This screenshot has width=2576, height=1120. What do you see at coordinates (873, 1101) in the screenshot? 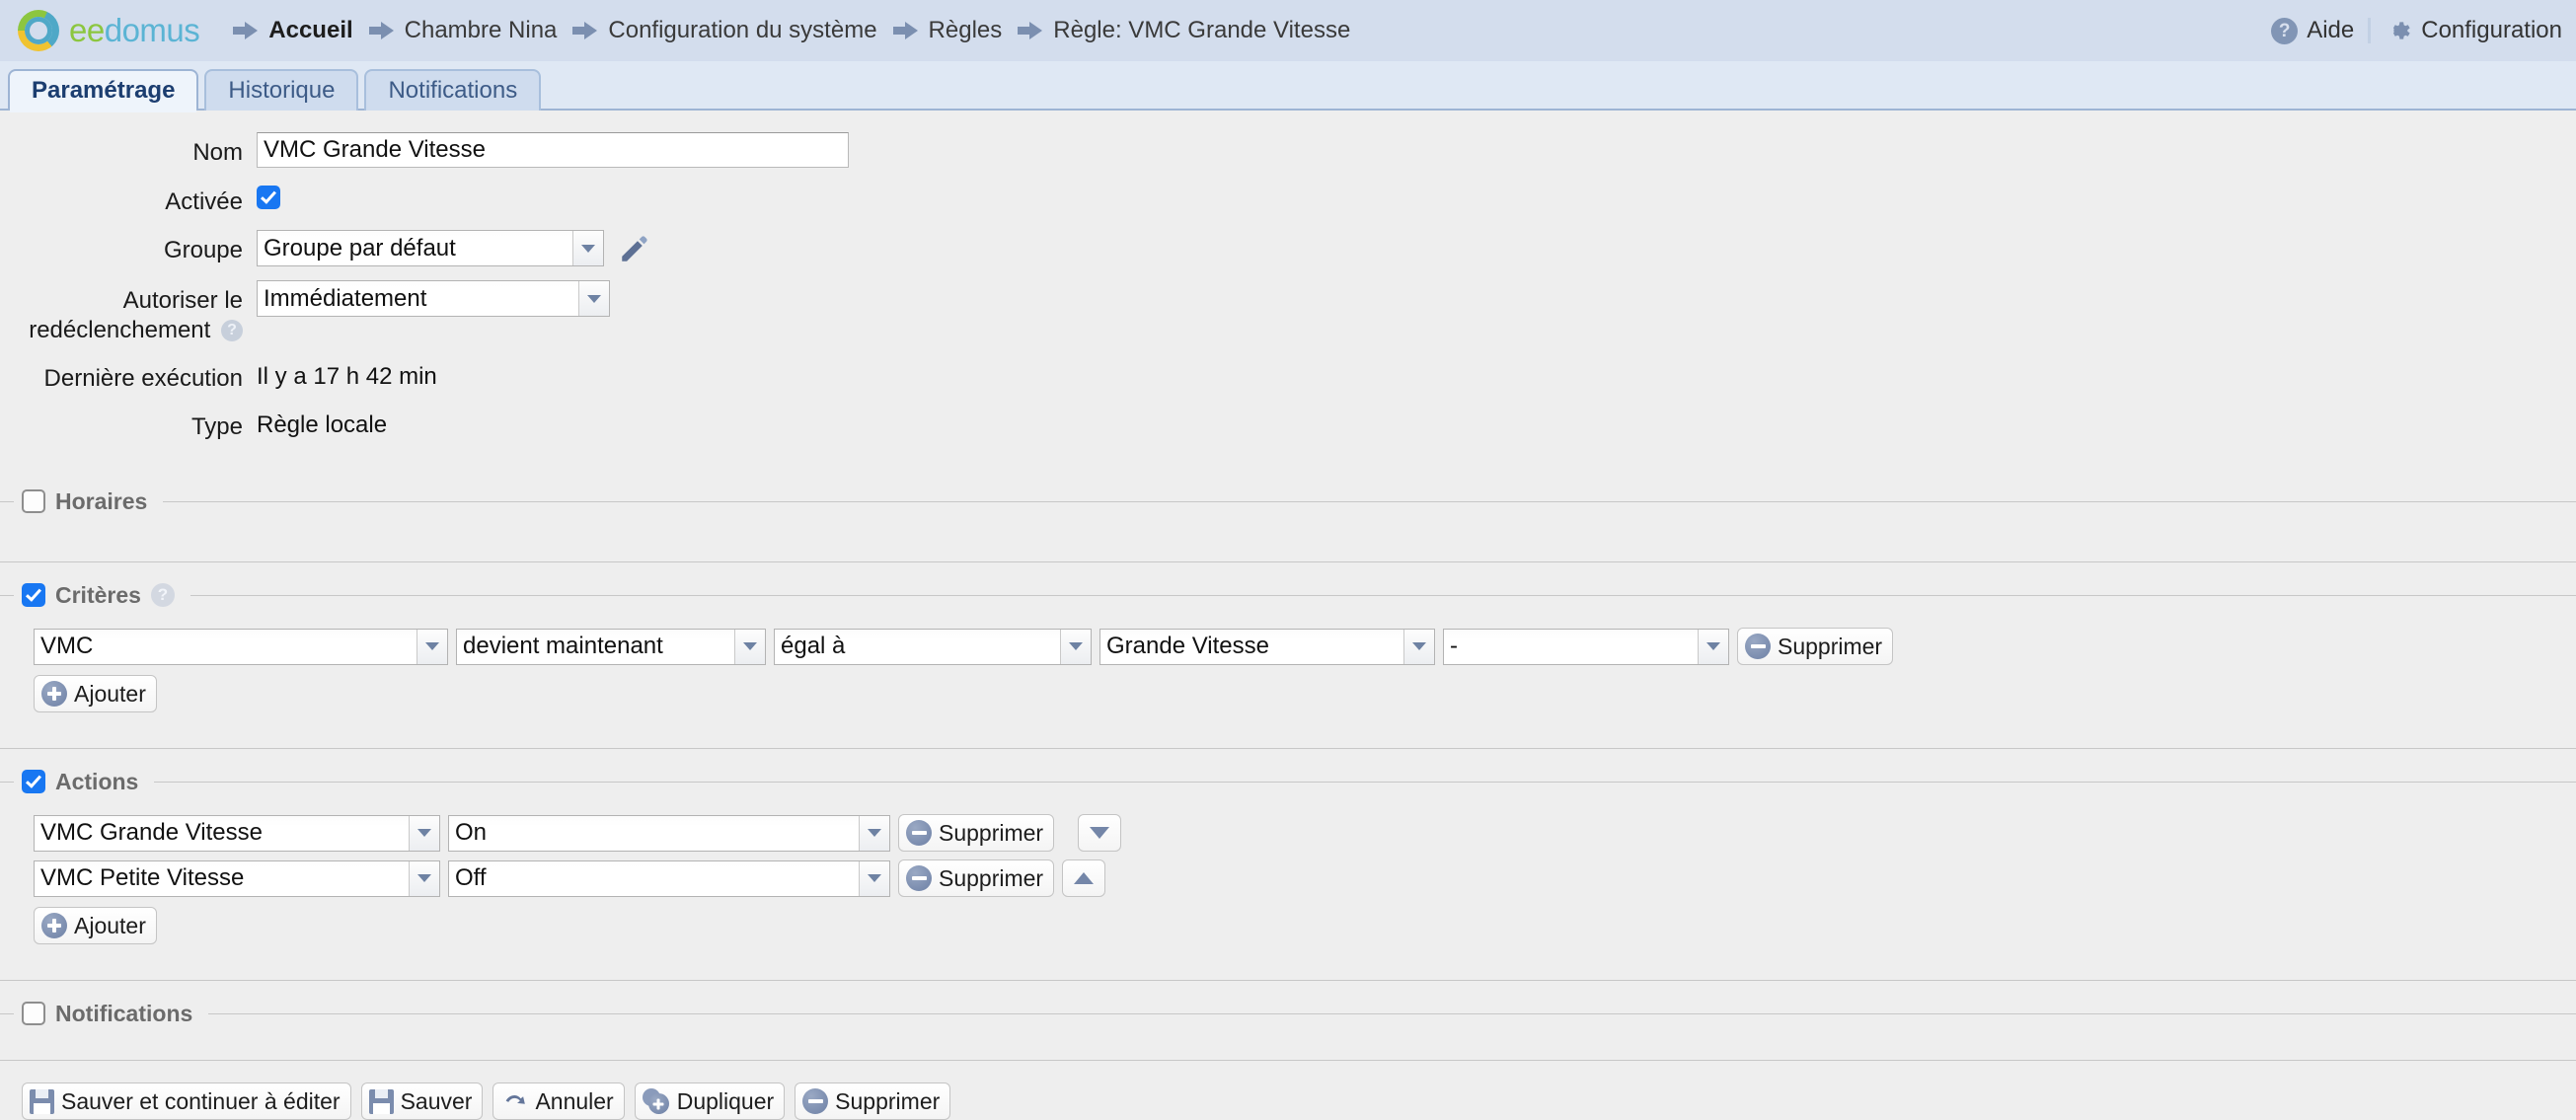
I see `delete-button: Supprimer` at bounding box center [873, 1101].